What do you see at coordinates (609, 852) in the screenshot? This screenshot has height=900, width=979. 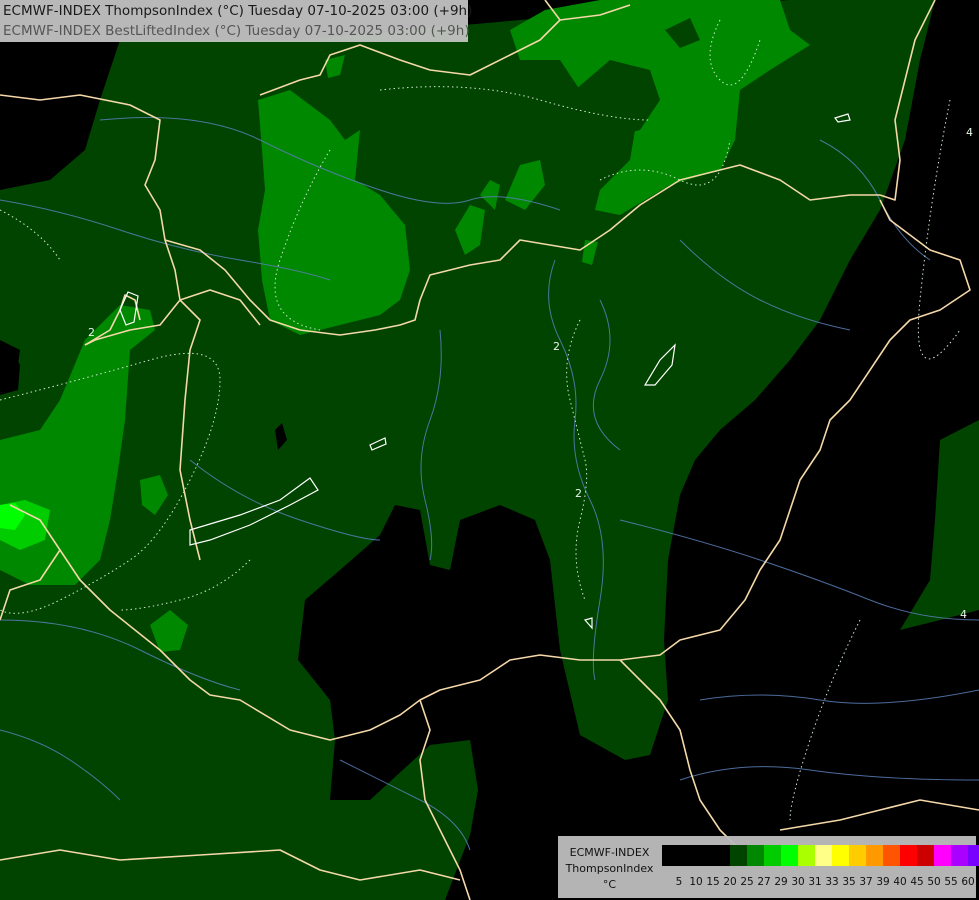 I see `legend-model: ECMWF-INDEX` at bounding box center [609, 852].